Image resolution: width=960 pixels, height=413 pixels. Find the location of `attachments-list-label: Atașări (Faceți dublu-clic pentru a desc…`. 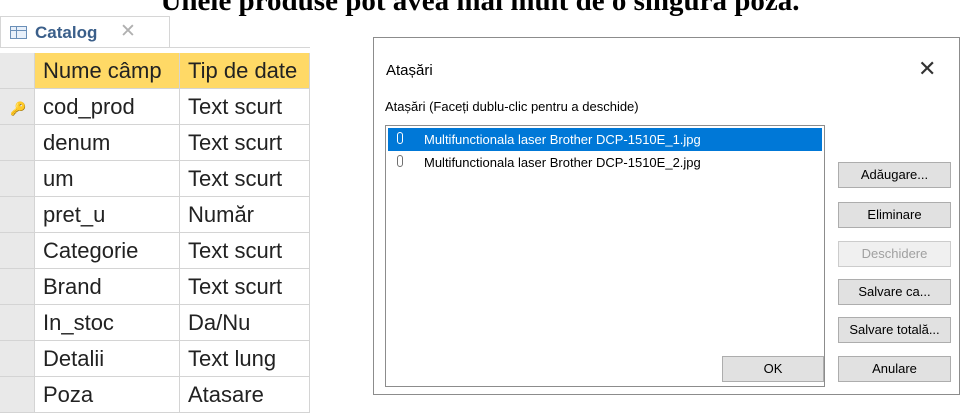

attachments-list-label: Atașări (Faceți dublu-clic pentru a desc… is located at coordinates (512, 106).